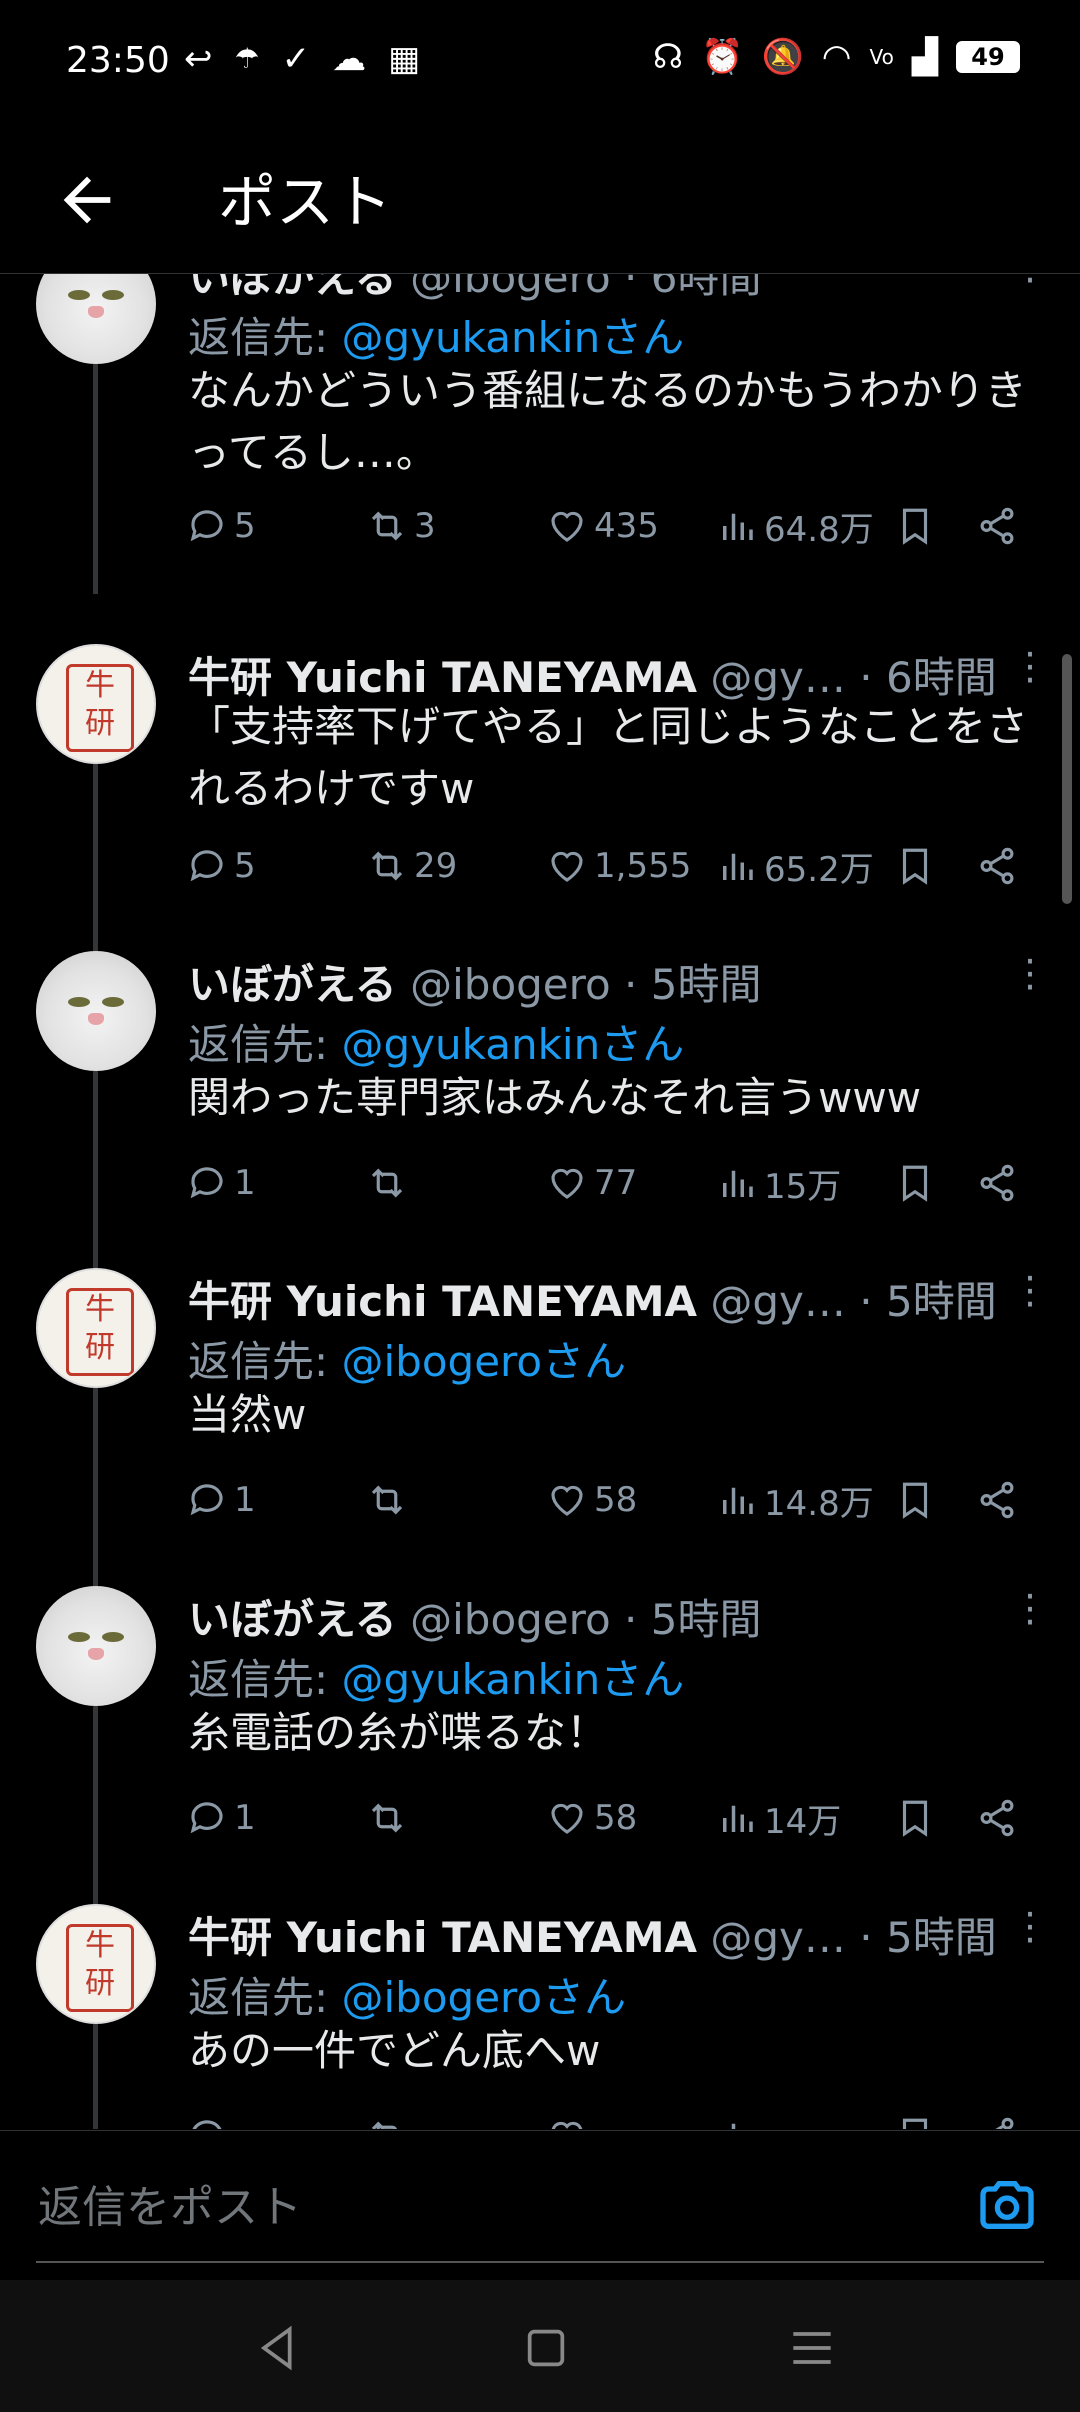 Image resolution: width=1080 pixels, height=2412 pixels. What do you see at coordinates (95, 2076) in the screenshot?
I see `thread-line` at bounding box center [95, 2076].